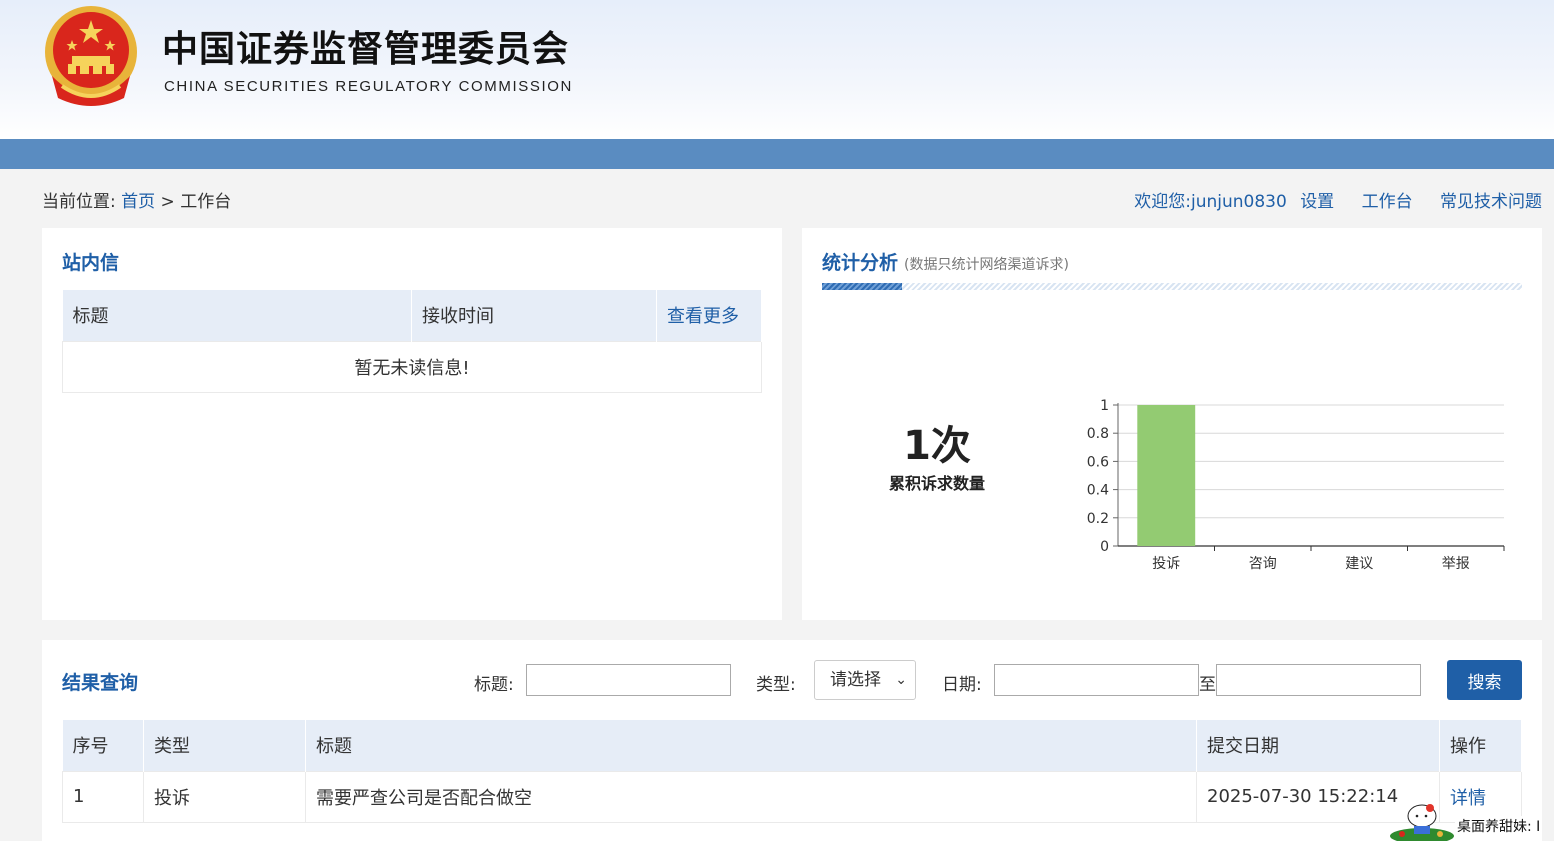  I want to click on desktop-pet-label: 桌面养甜妹: I, so click(1499, 826).